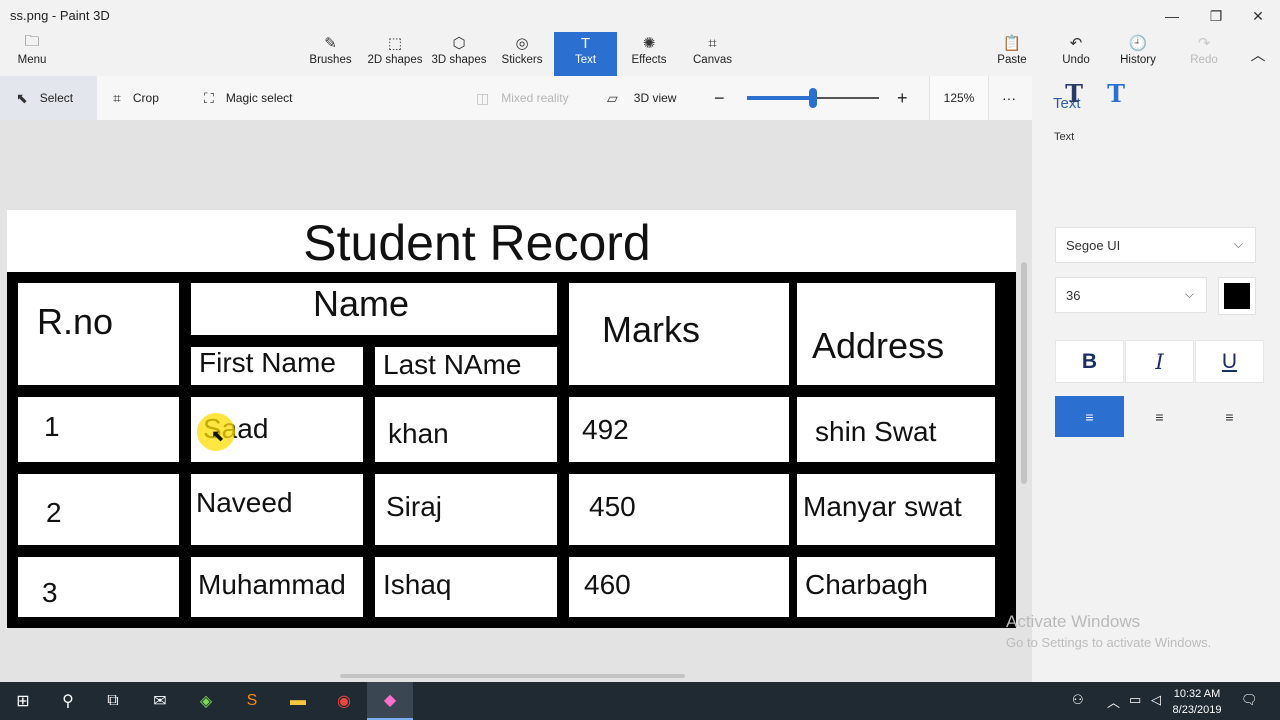 This screenshot has width=1280, height=720. What do you see at coordinates (1197, 694) in the screenshot?
I see `clock-time: 10:32 AM` at bounding box center [1197, 694].